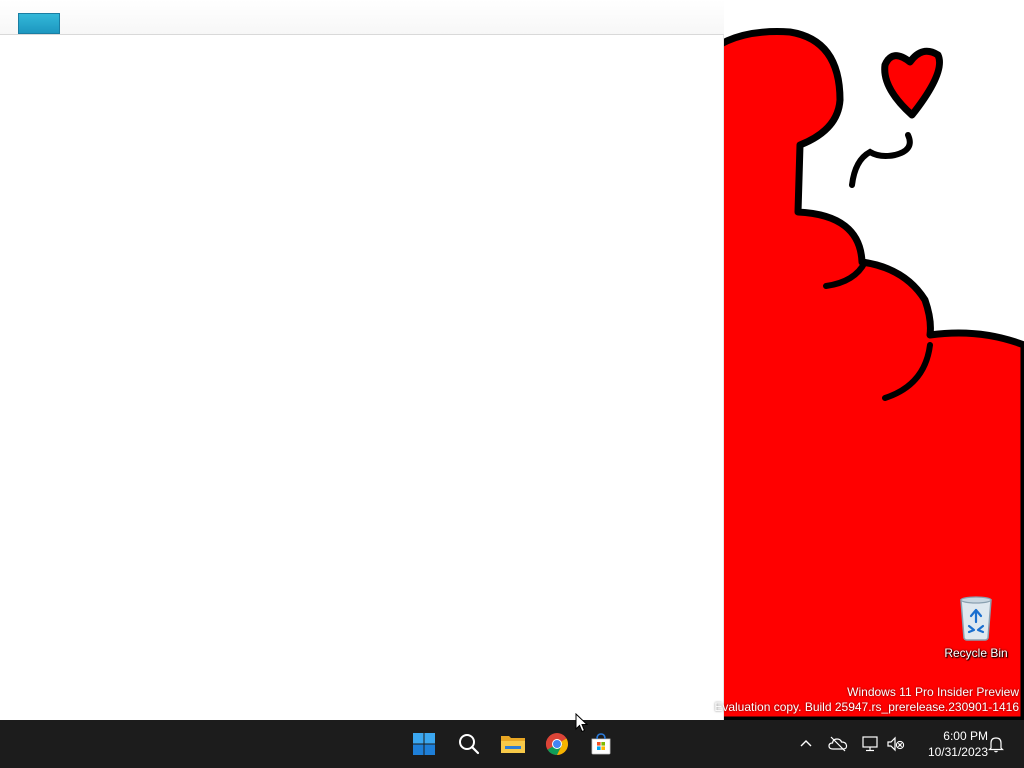 This screenshot has width=1024, height=768. I want to click on search-button, so click(469, 744).